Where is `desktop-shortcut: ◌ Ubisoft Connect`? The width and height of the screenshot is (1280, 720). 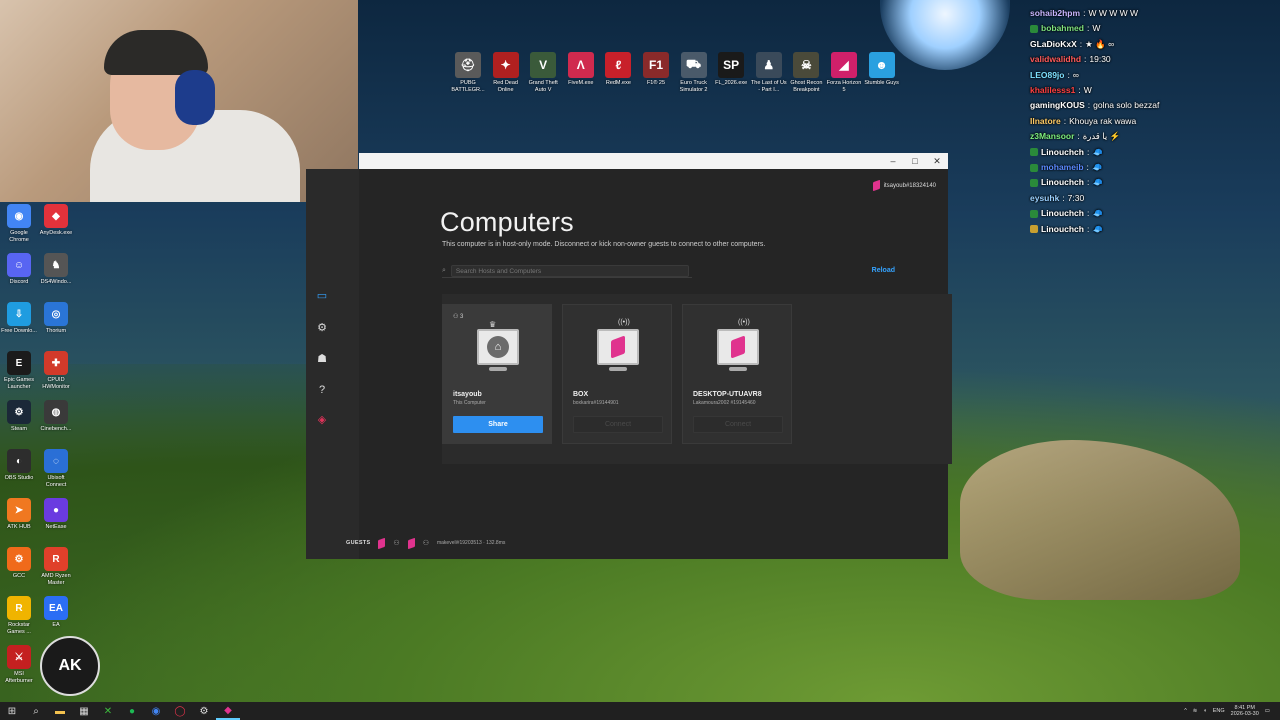 desktop-shortcut: ◌ Ubisoft Connect is located at coordinates (56, 469).